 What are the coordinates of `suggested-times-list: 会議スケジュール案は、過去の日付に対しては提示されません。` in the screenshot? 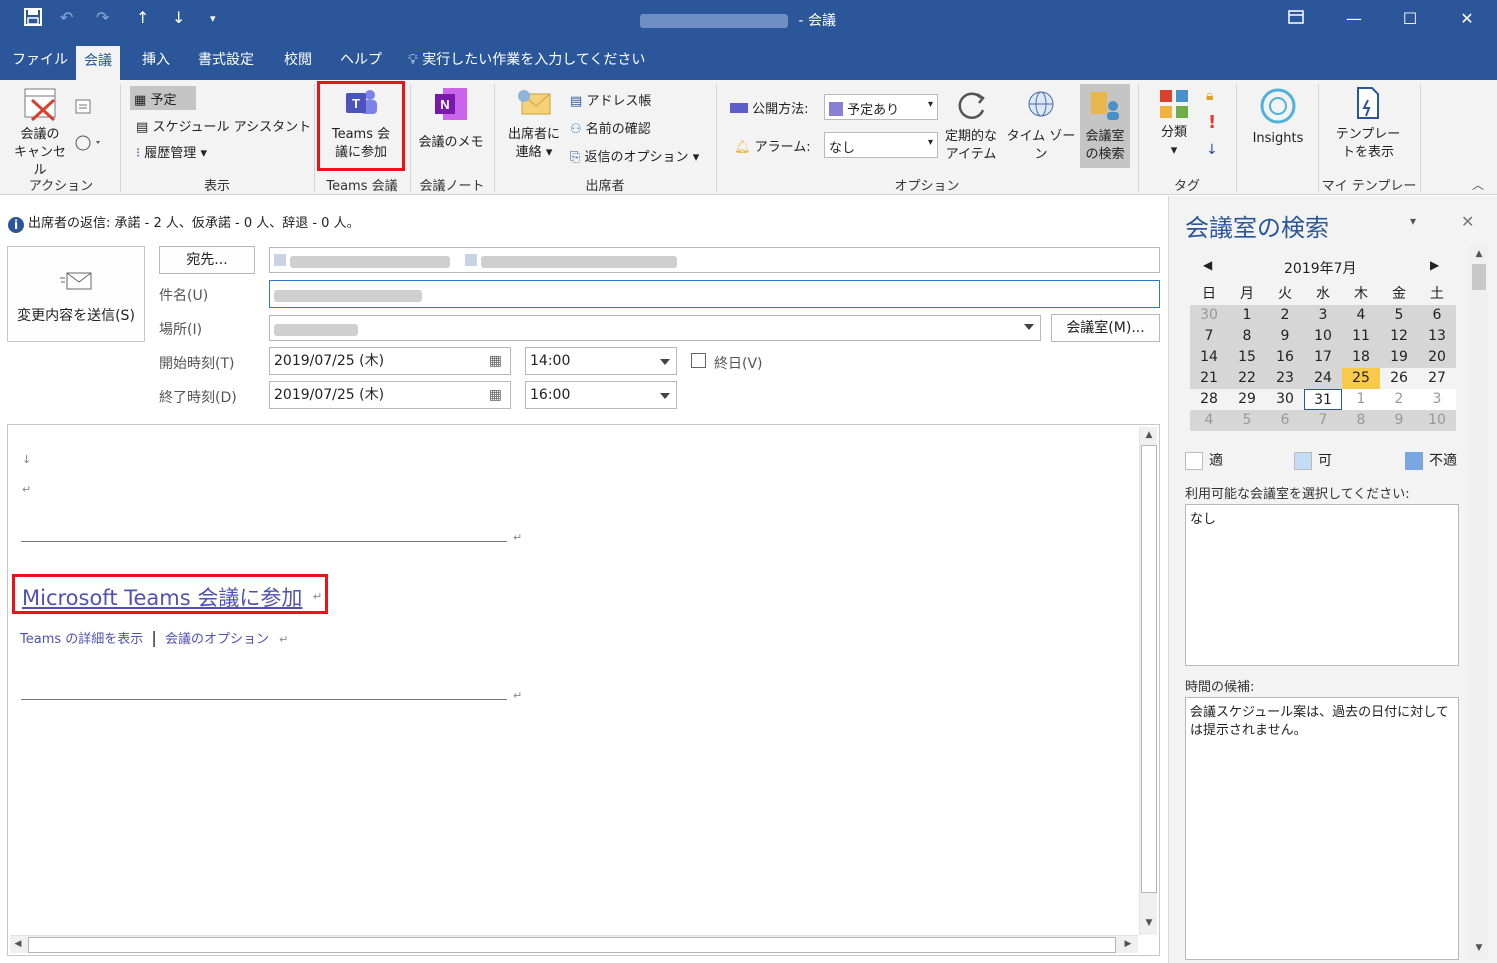 It's located at (1322, 828).